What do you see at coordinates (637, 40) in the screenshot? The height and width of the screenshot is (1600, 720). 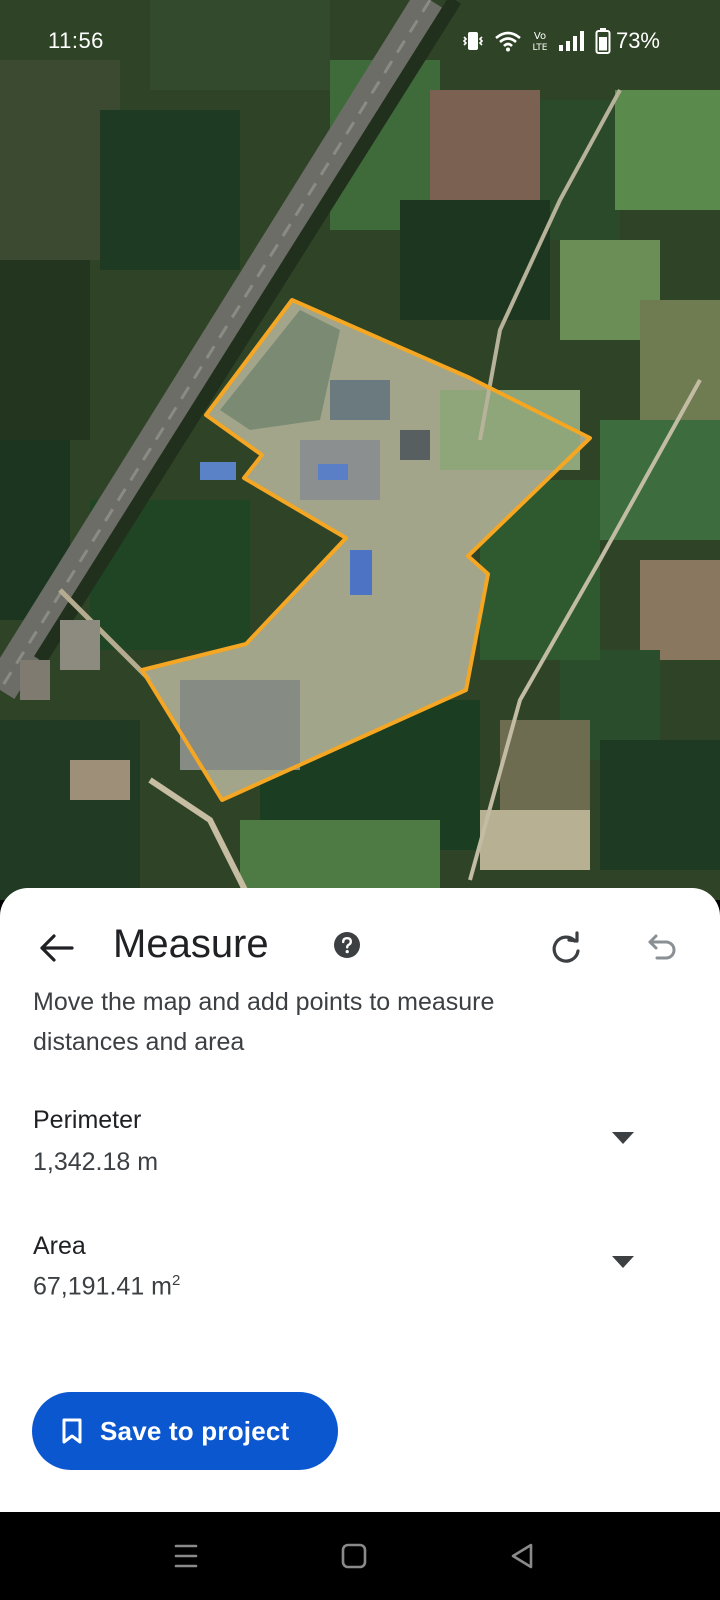 I see `battery-percent: 73%` at bounding box center [637, 40].